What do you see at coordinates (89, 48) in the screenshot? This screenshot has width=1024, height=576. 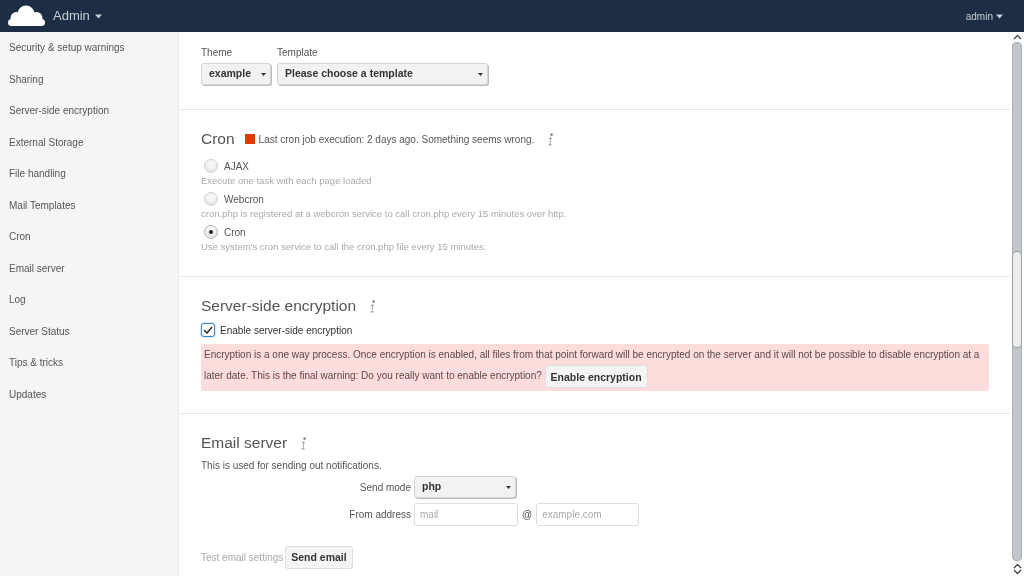 I see `sidebar-item: Security & setup warnings` at bounding box center [89, 48].